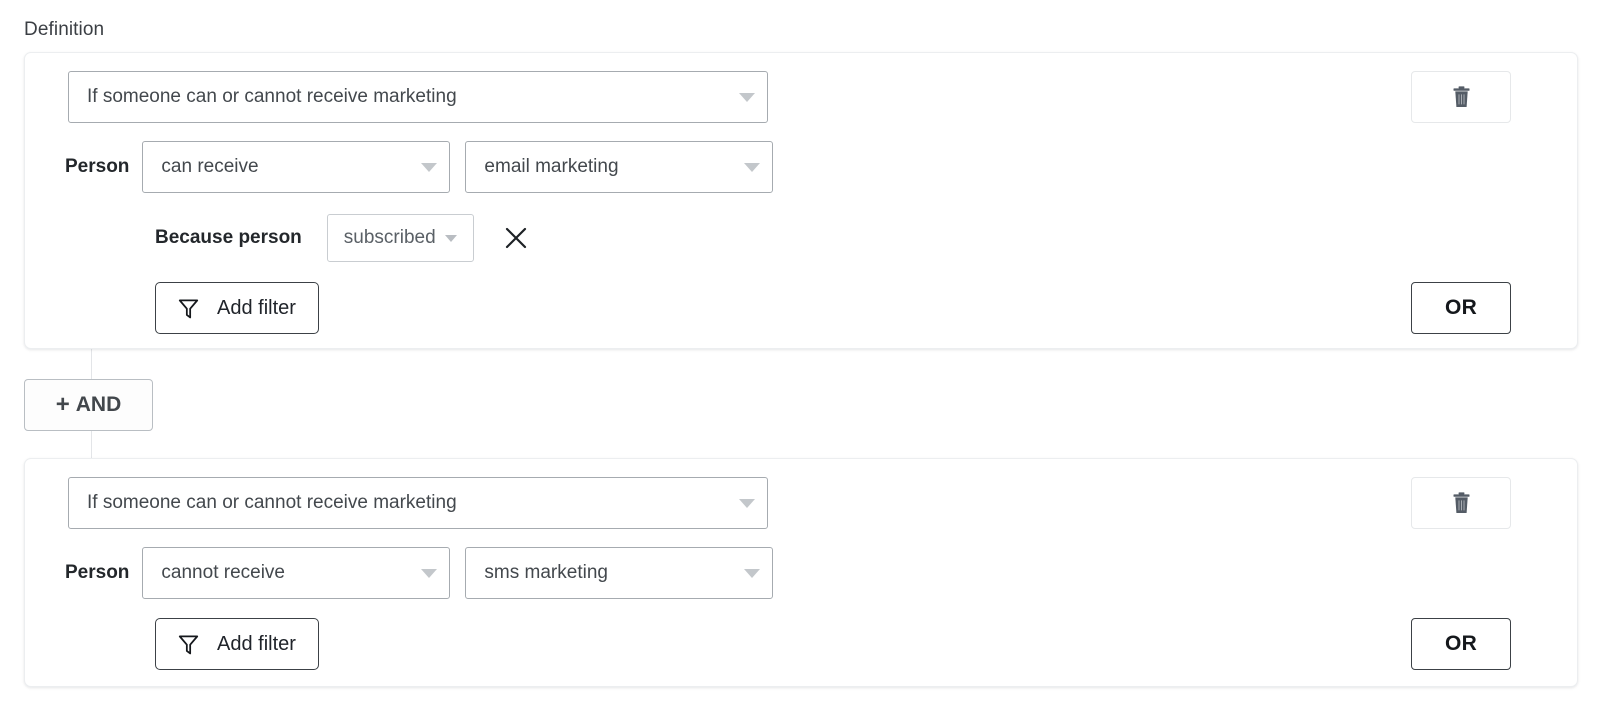  What do you see at coordinates (210, 166) in the screenshot?
I see `operator-select-value: can receive` at bounding box center [210, 166].